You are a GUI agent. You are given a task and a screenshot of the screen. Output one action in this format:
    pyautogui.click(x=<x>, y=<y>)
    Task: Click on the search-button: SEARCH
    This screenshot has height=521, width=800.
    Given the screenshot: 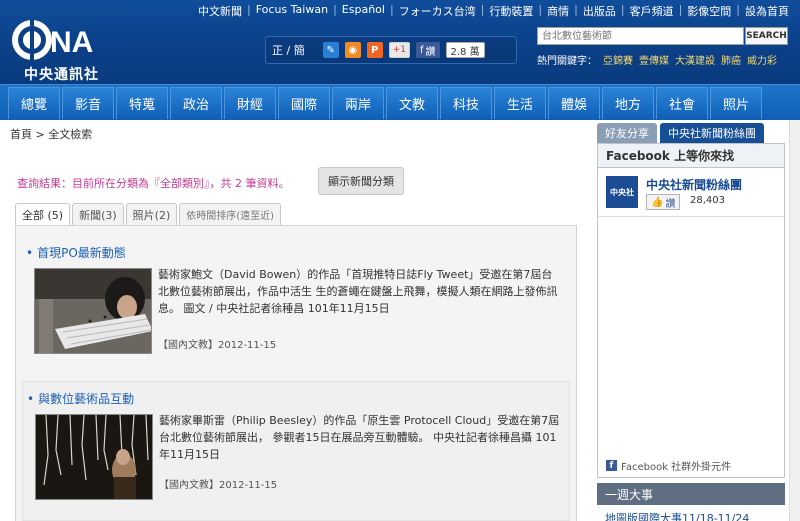 What is the action you would take?
    pyautogui.click(x=766, y=36)
    